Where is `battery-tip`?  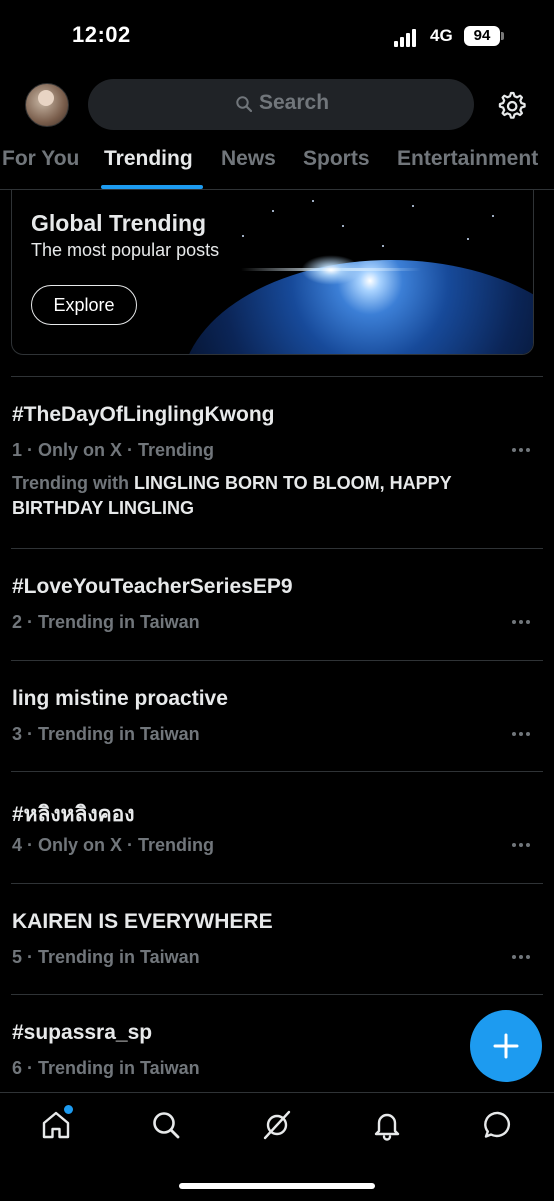
battery-tip is located at coordinates (502, 36).